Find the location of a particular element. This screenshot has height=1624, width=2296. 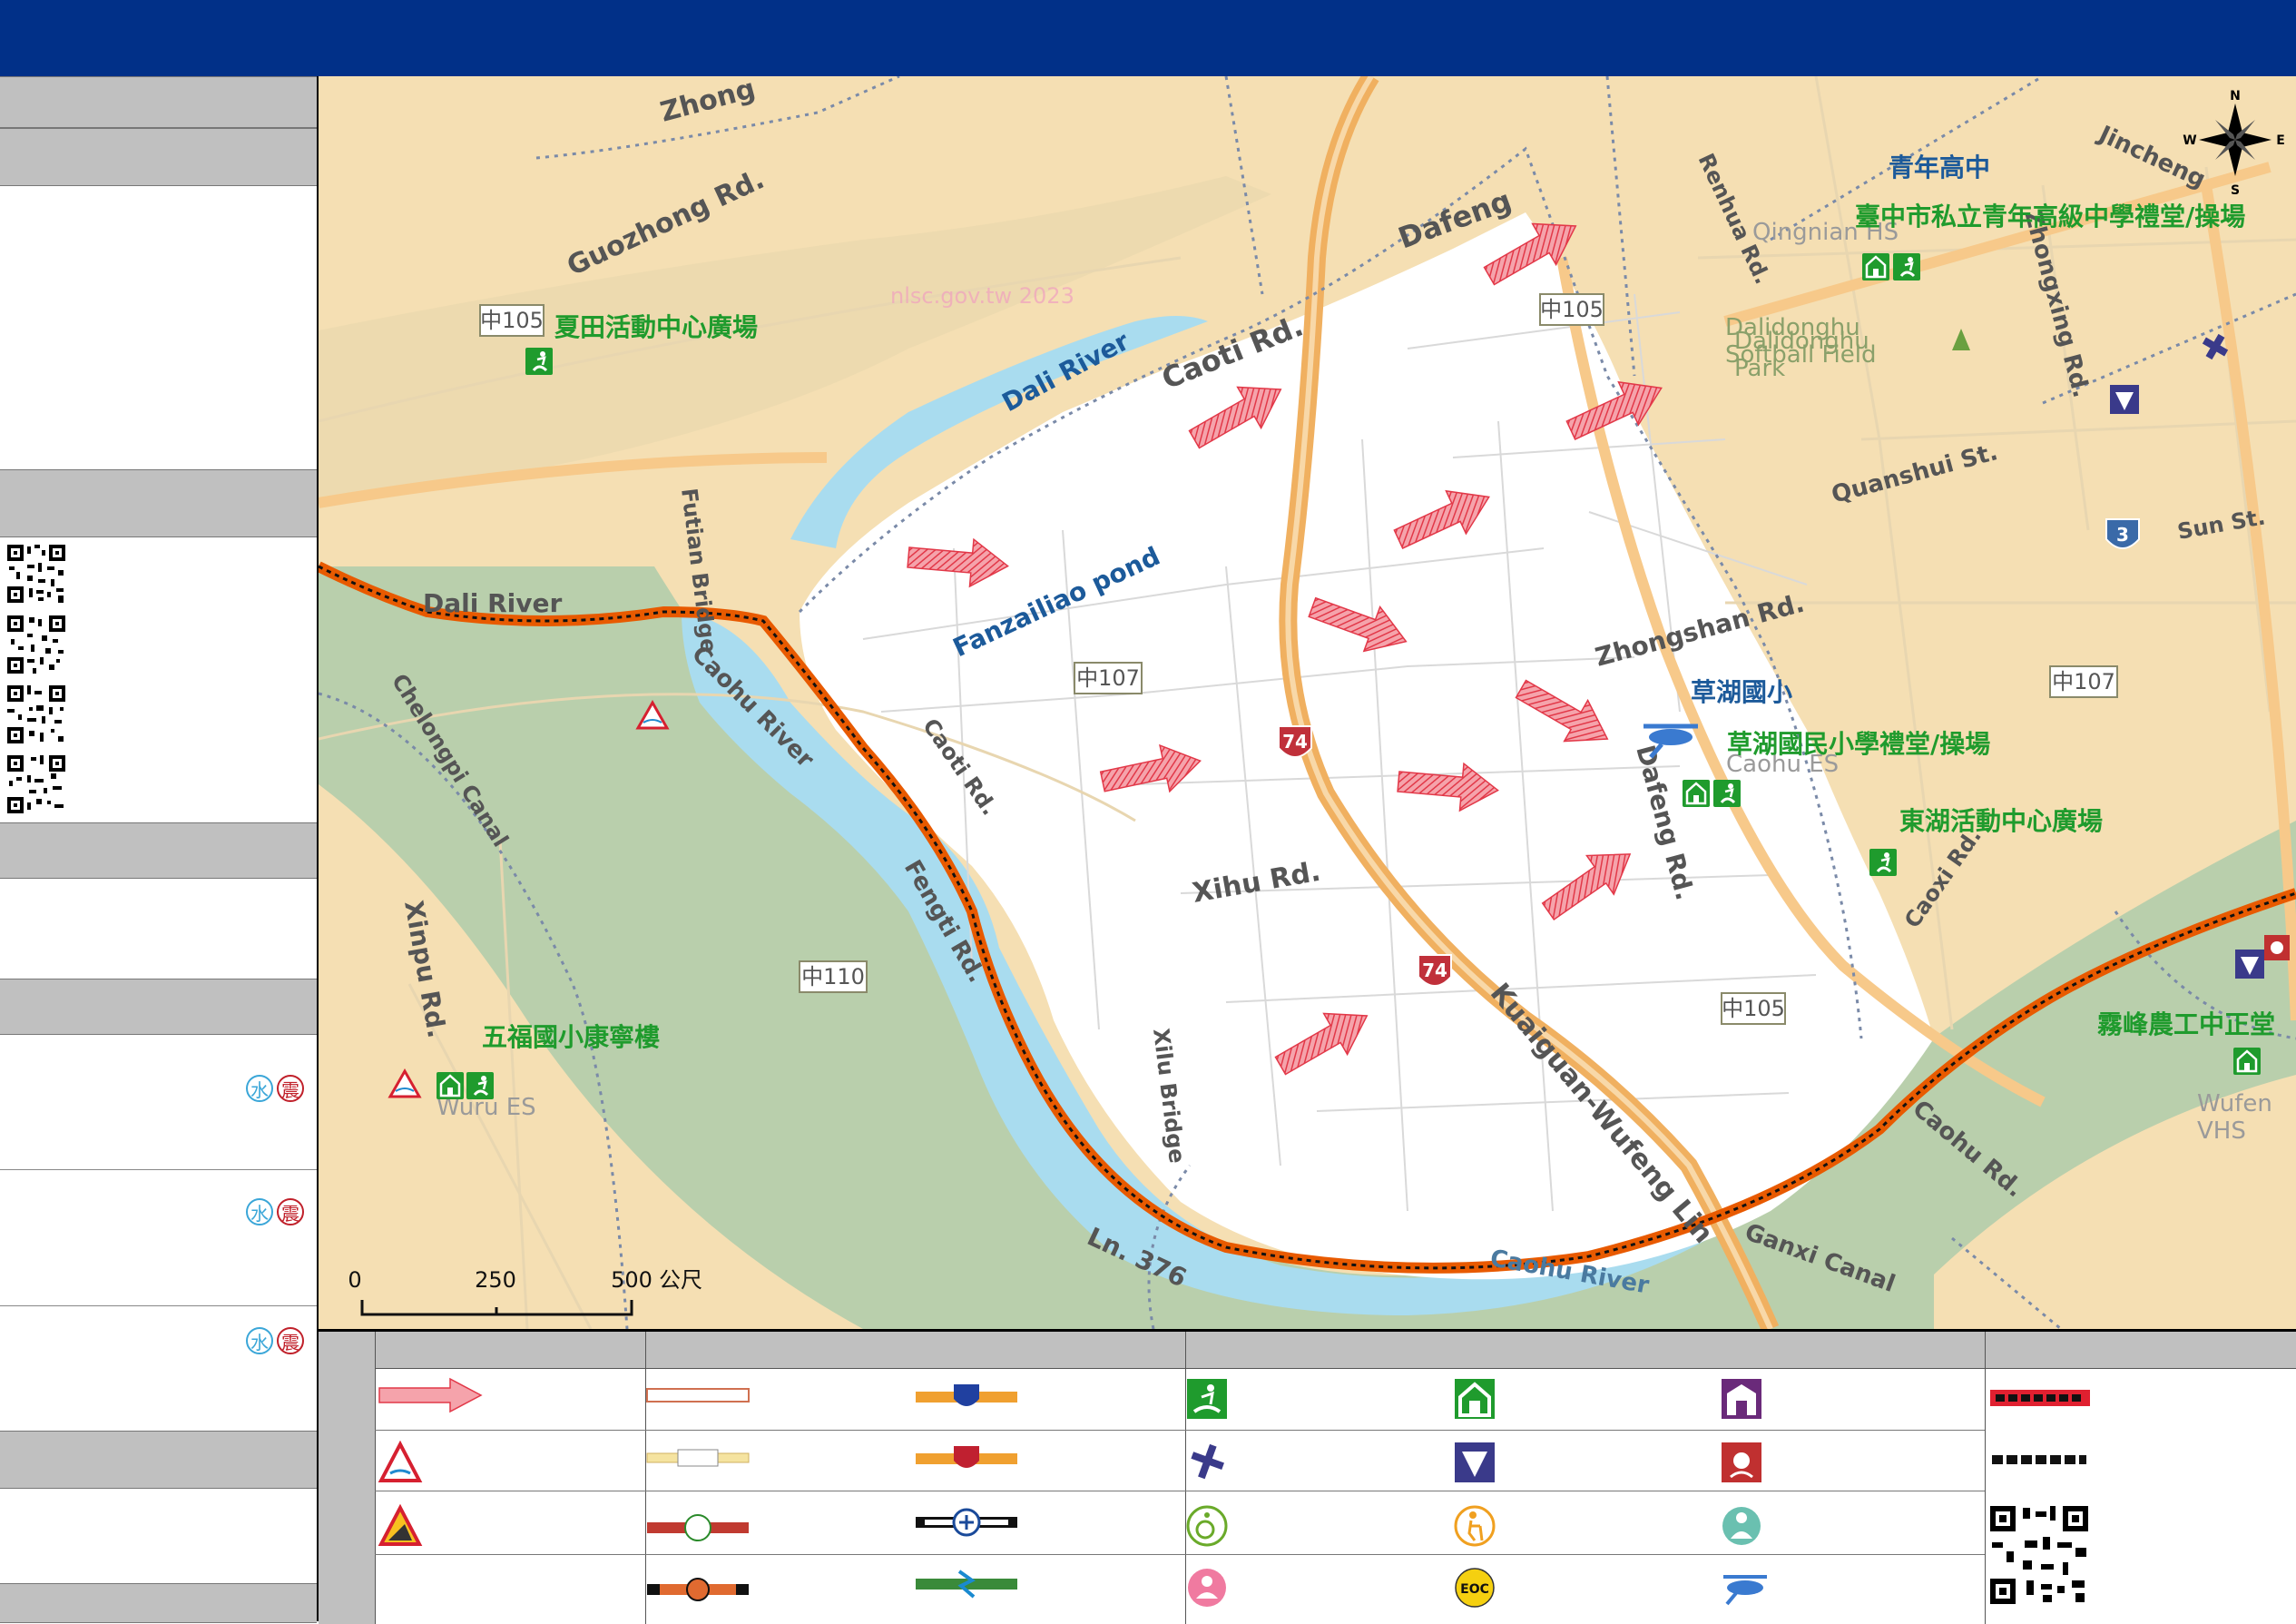

svg-text: 500 is located at coordinates (631, 1280).